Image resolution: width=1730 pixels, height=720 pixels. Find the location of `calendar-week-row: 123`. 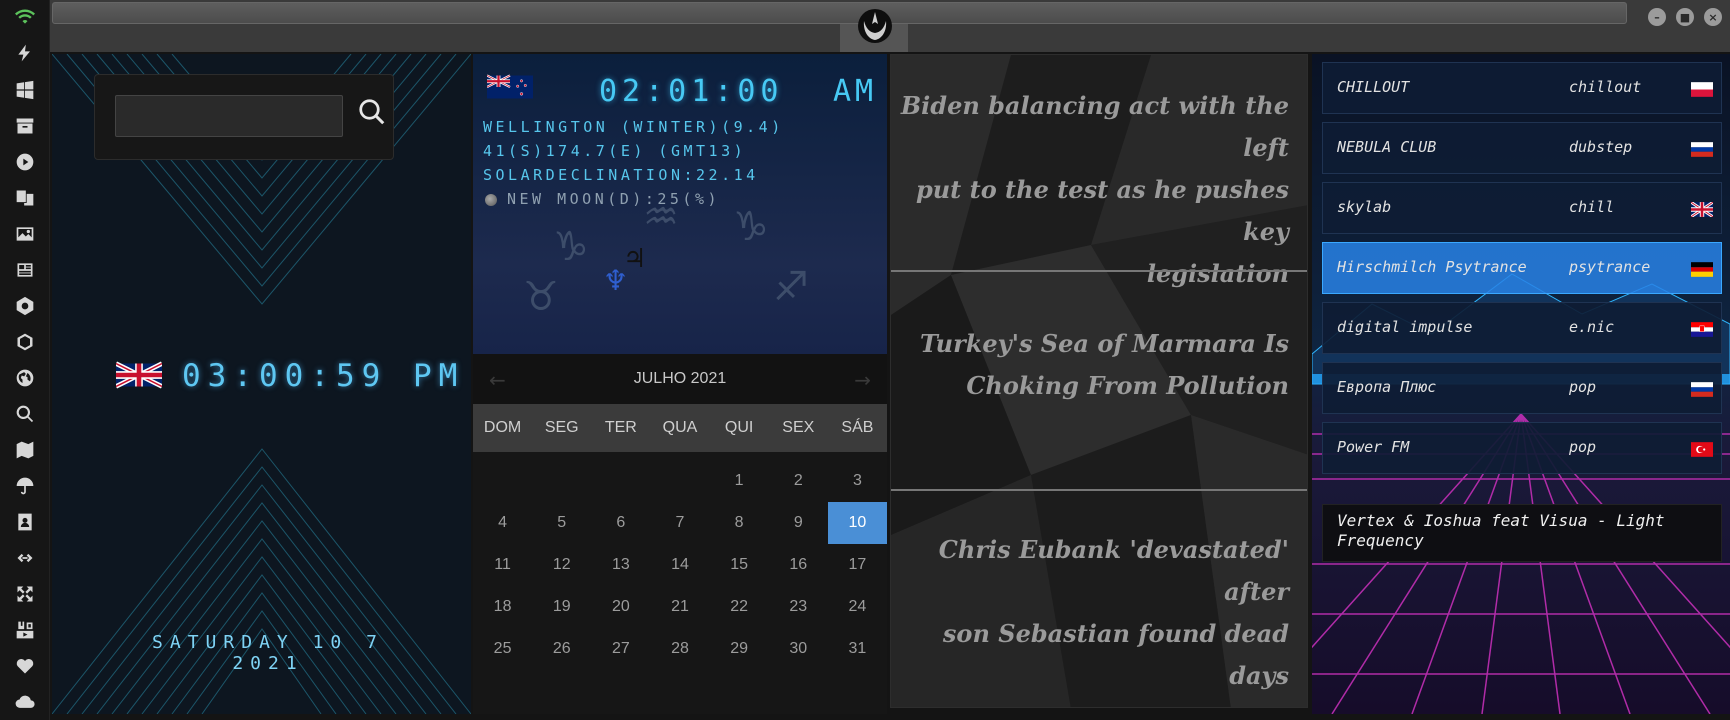

calendar-week-row: 123 is located at coordinates (680, 481).